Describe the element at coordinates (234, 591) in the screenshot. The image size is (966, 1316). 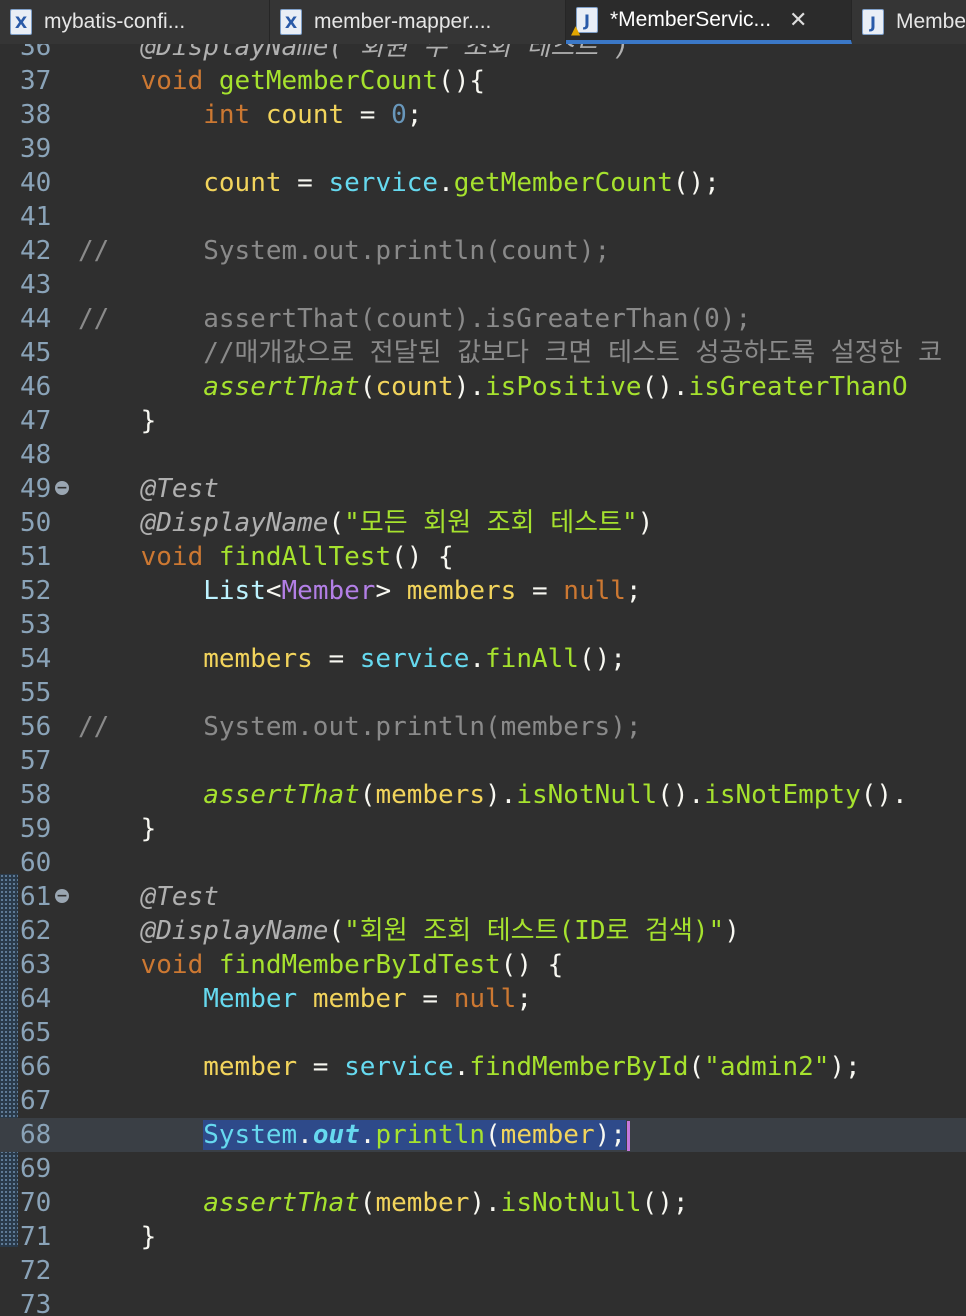
I see `code-token: List` at that location.